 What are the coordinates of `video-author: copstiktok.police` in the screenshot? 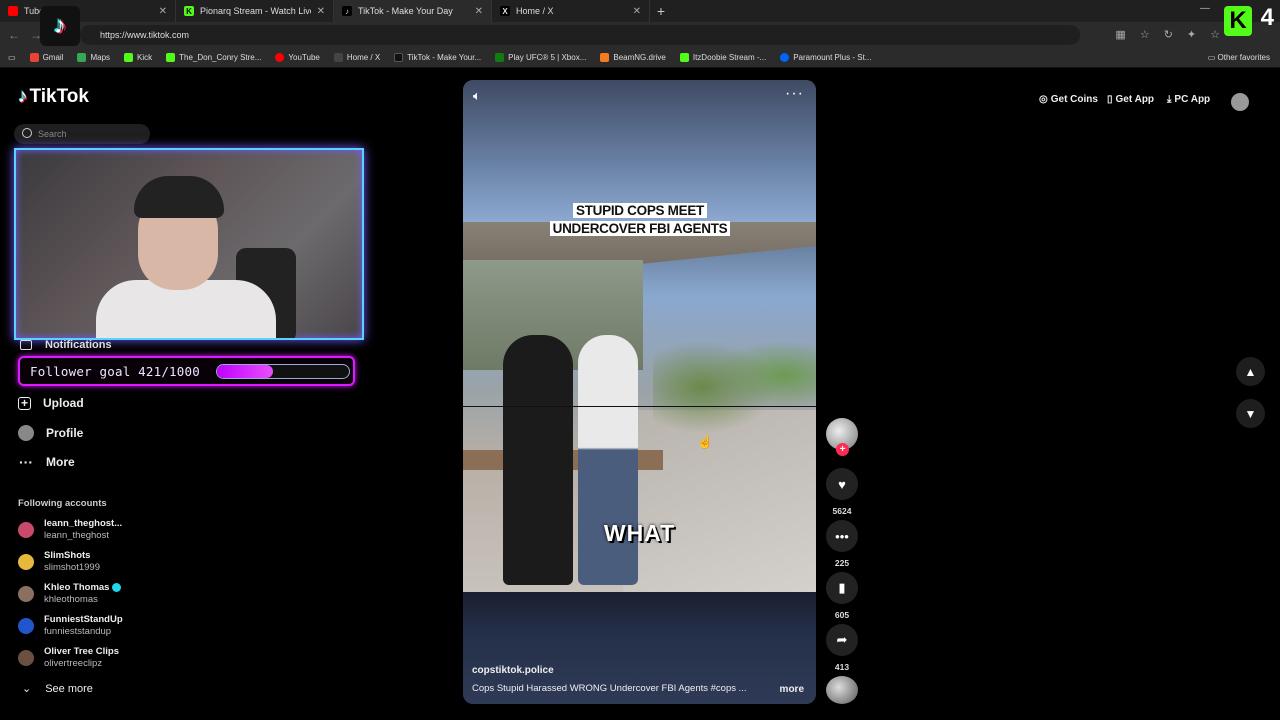 It's located at (513, 670).